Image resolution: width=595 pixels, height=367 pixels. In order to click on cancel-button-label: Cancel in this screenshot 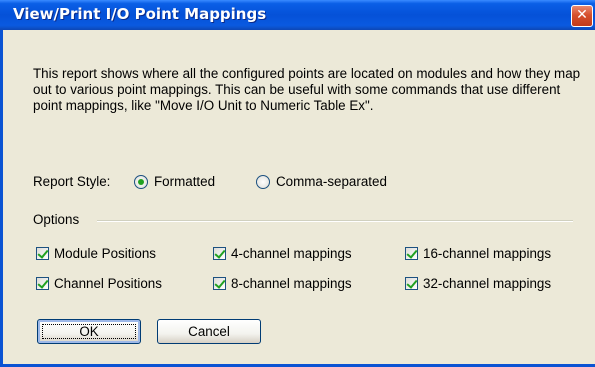, I will do `click(209, 331)`.